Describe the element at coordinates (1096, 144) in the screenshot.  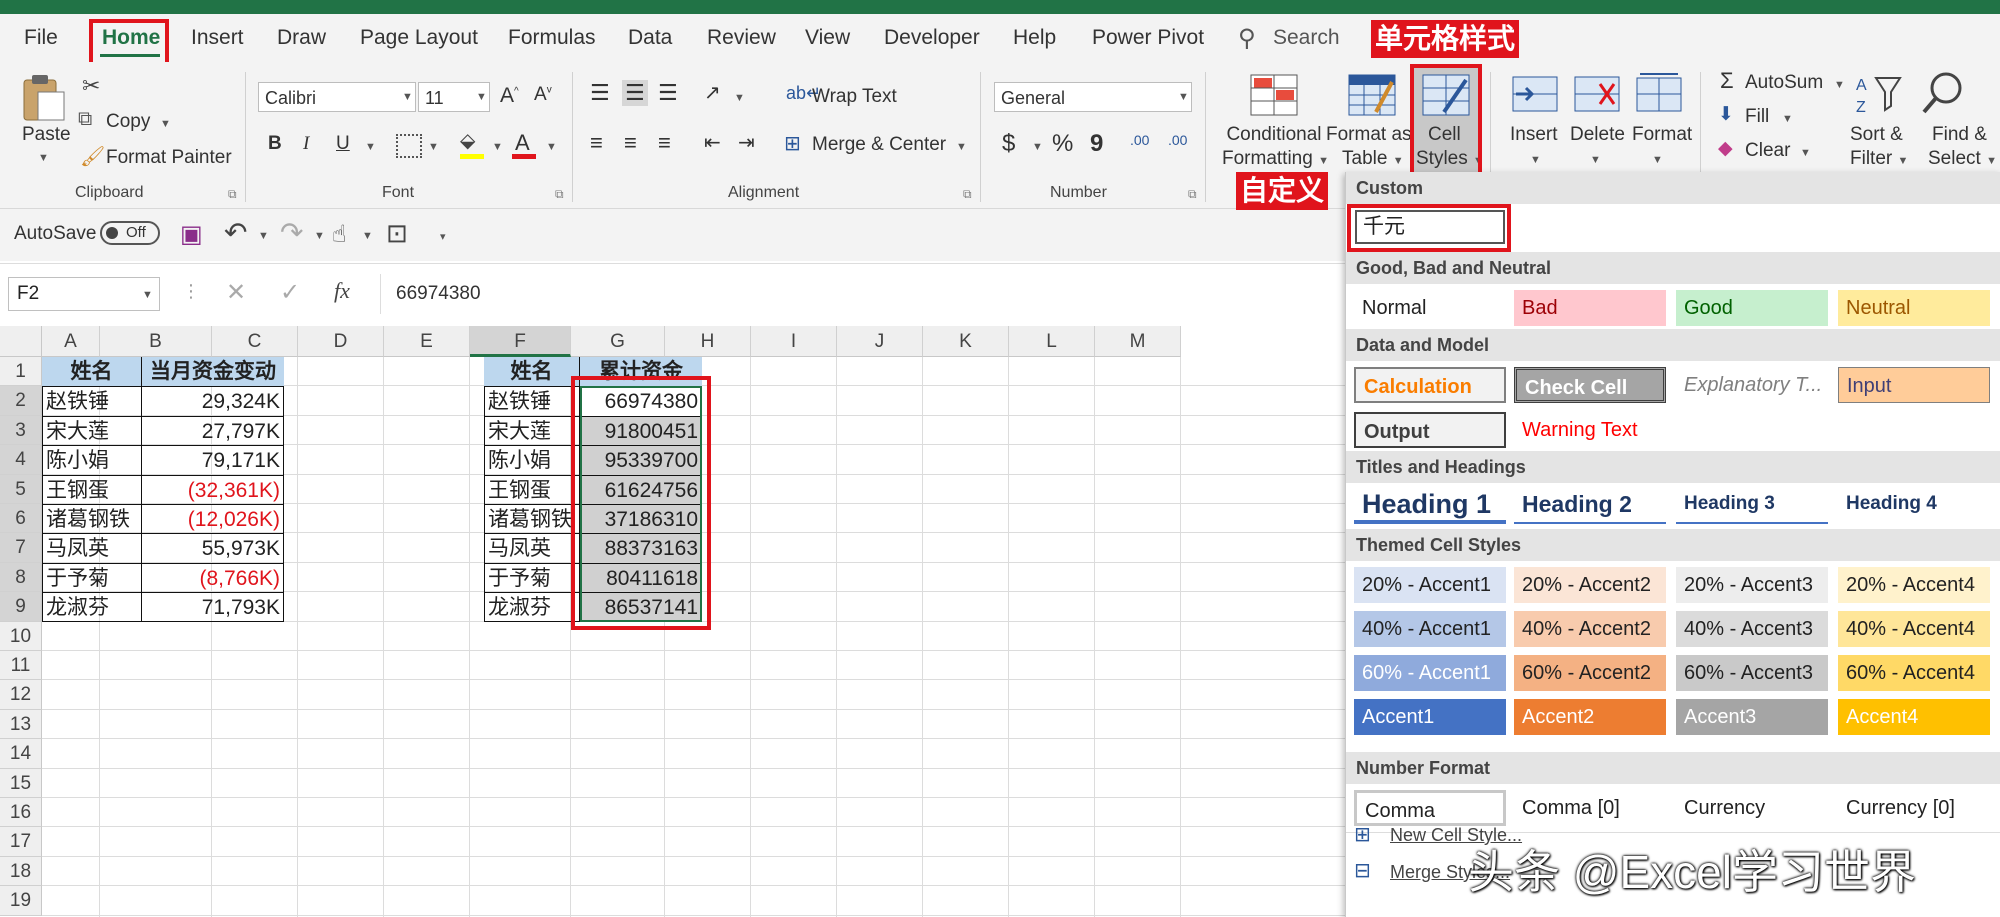
I see `comma-style-button: 9` at that location.